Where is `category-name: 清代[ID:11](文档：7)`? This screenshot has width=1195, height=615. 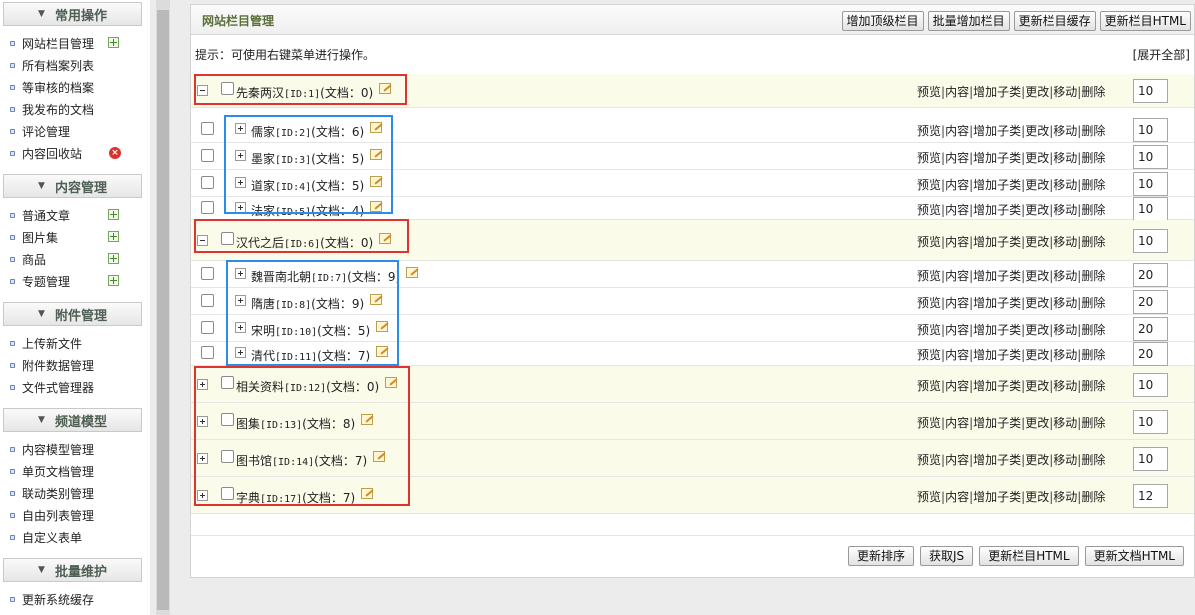 category-name: 清代[ID:11](文档：7) is located at coordinates (310, 355).